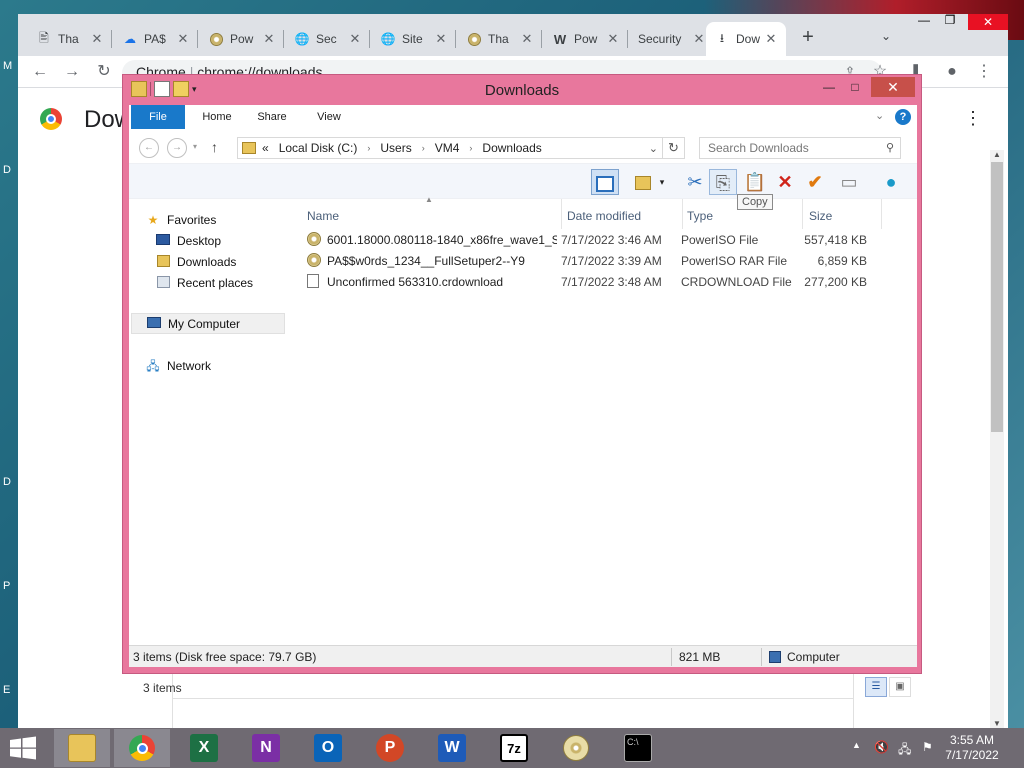 This screenshot has width=1024, height=768. I want to click on taskbar-powerpoint: P, so click(390, 748).